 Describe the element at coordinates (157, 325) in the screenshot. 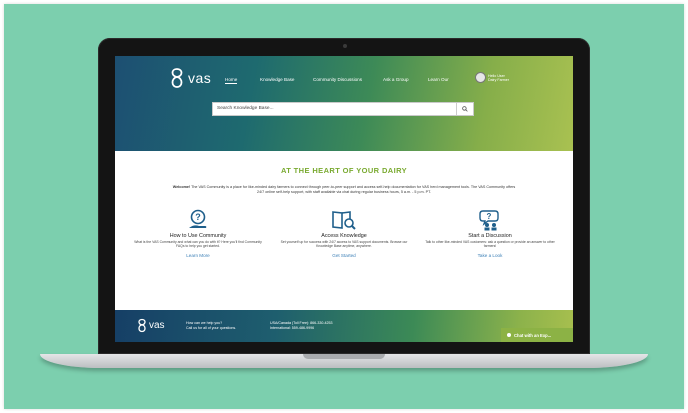

I see `footer-logo-text: vas` at that location.